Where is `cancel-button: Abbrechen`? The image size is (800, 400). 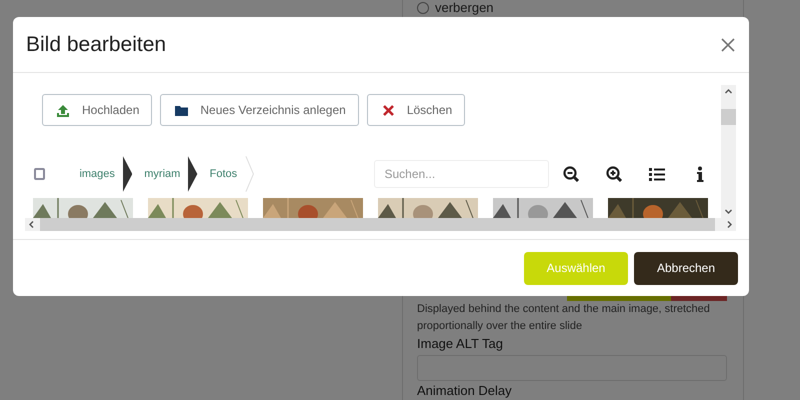
cancel-button: Abbrechen is located at coordinates (686, 268).